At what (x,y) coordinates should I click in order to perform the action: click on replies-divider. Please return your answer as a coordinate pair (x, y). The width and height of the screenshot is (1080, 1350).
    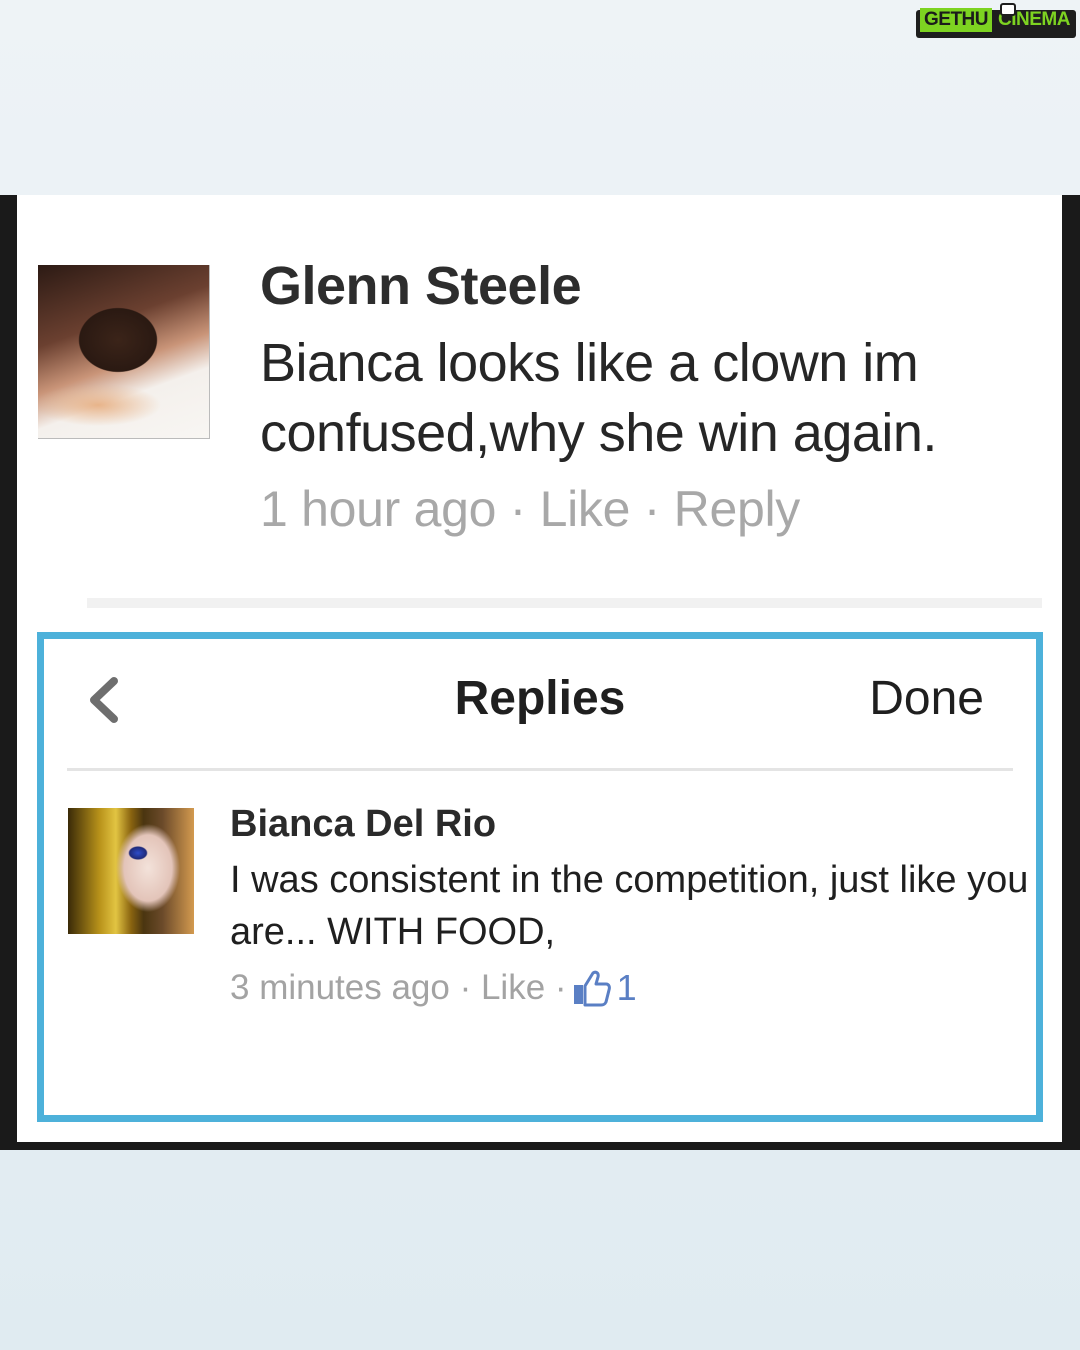
    Looking at the image, I should click on (540, 769).